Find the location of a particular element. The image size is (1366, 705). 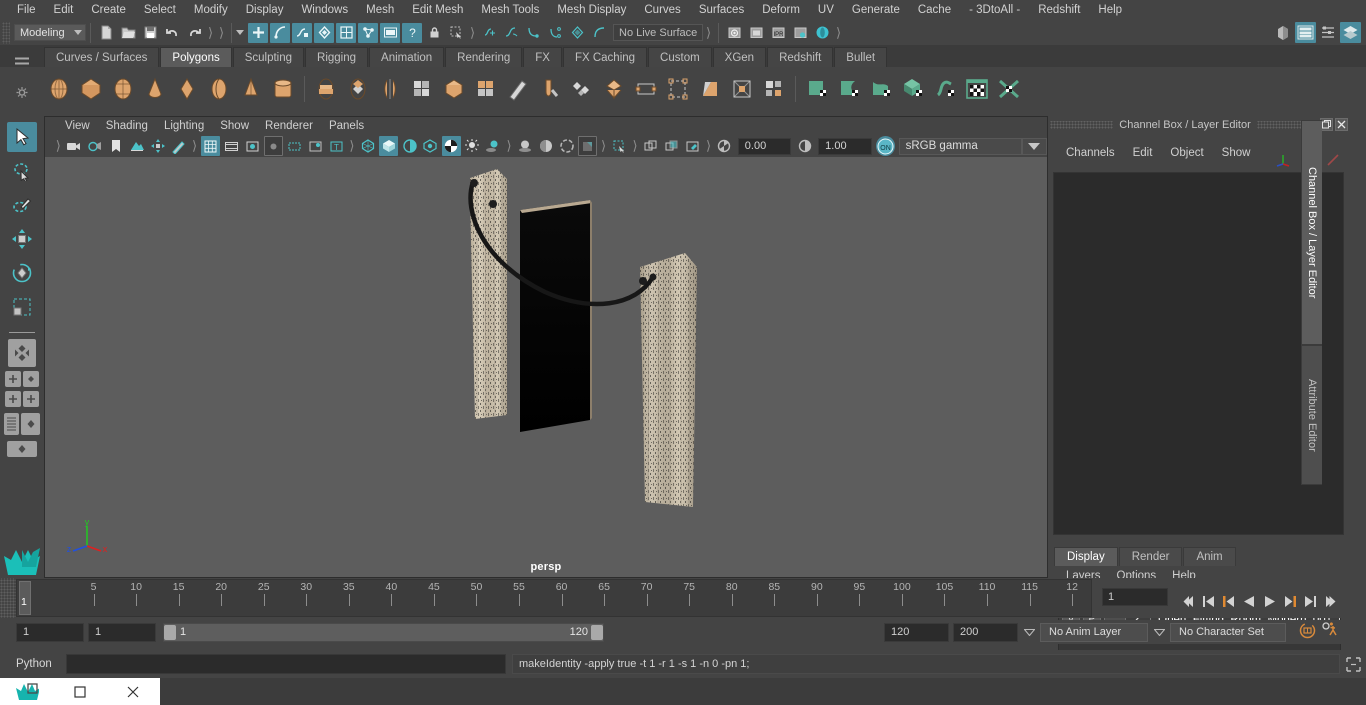

uv-spherical-icon is located at coordinates (881, 89).